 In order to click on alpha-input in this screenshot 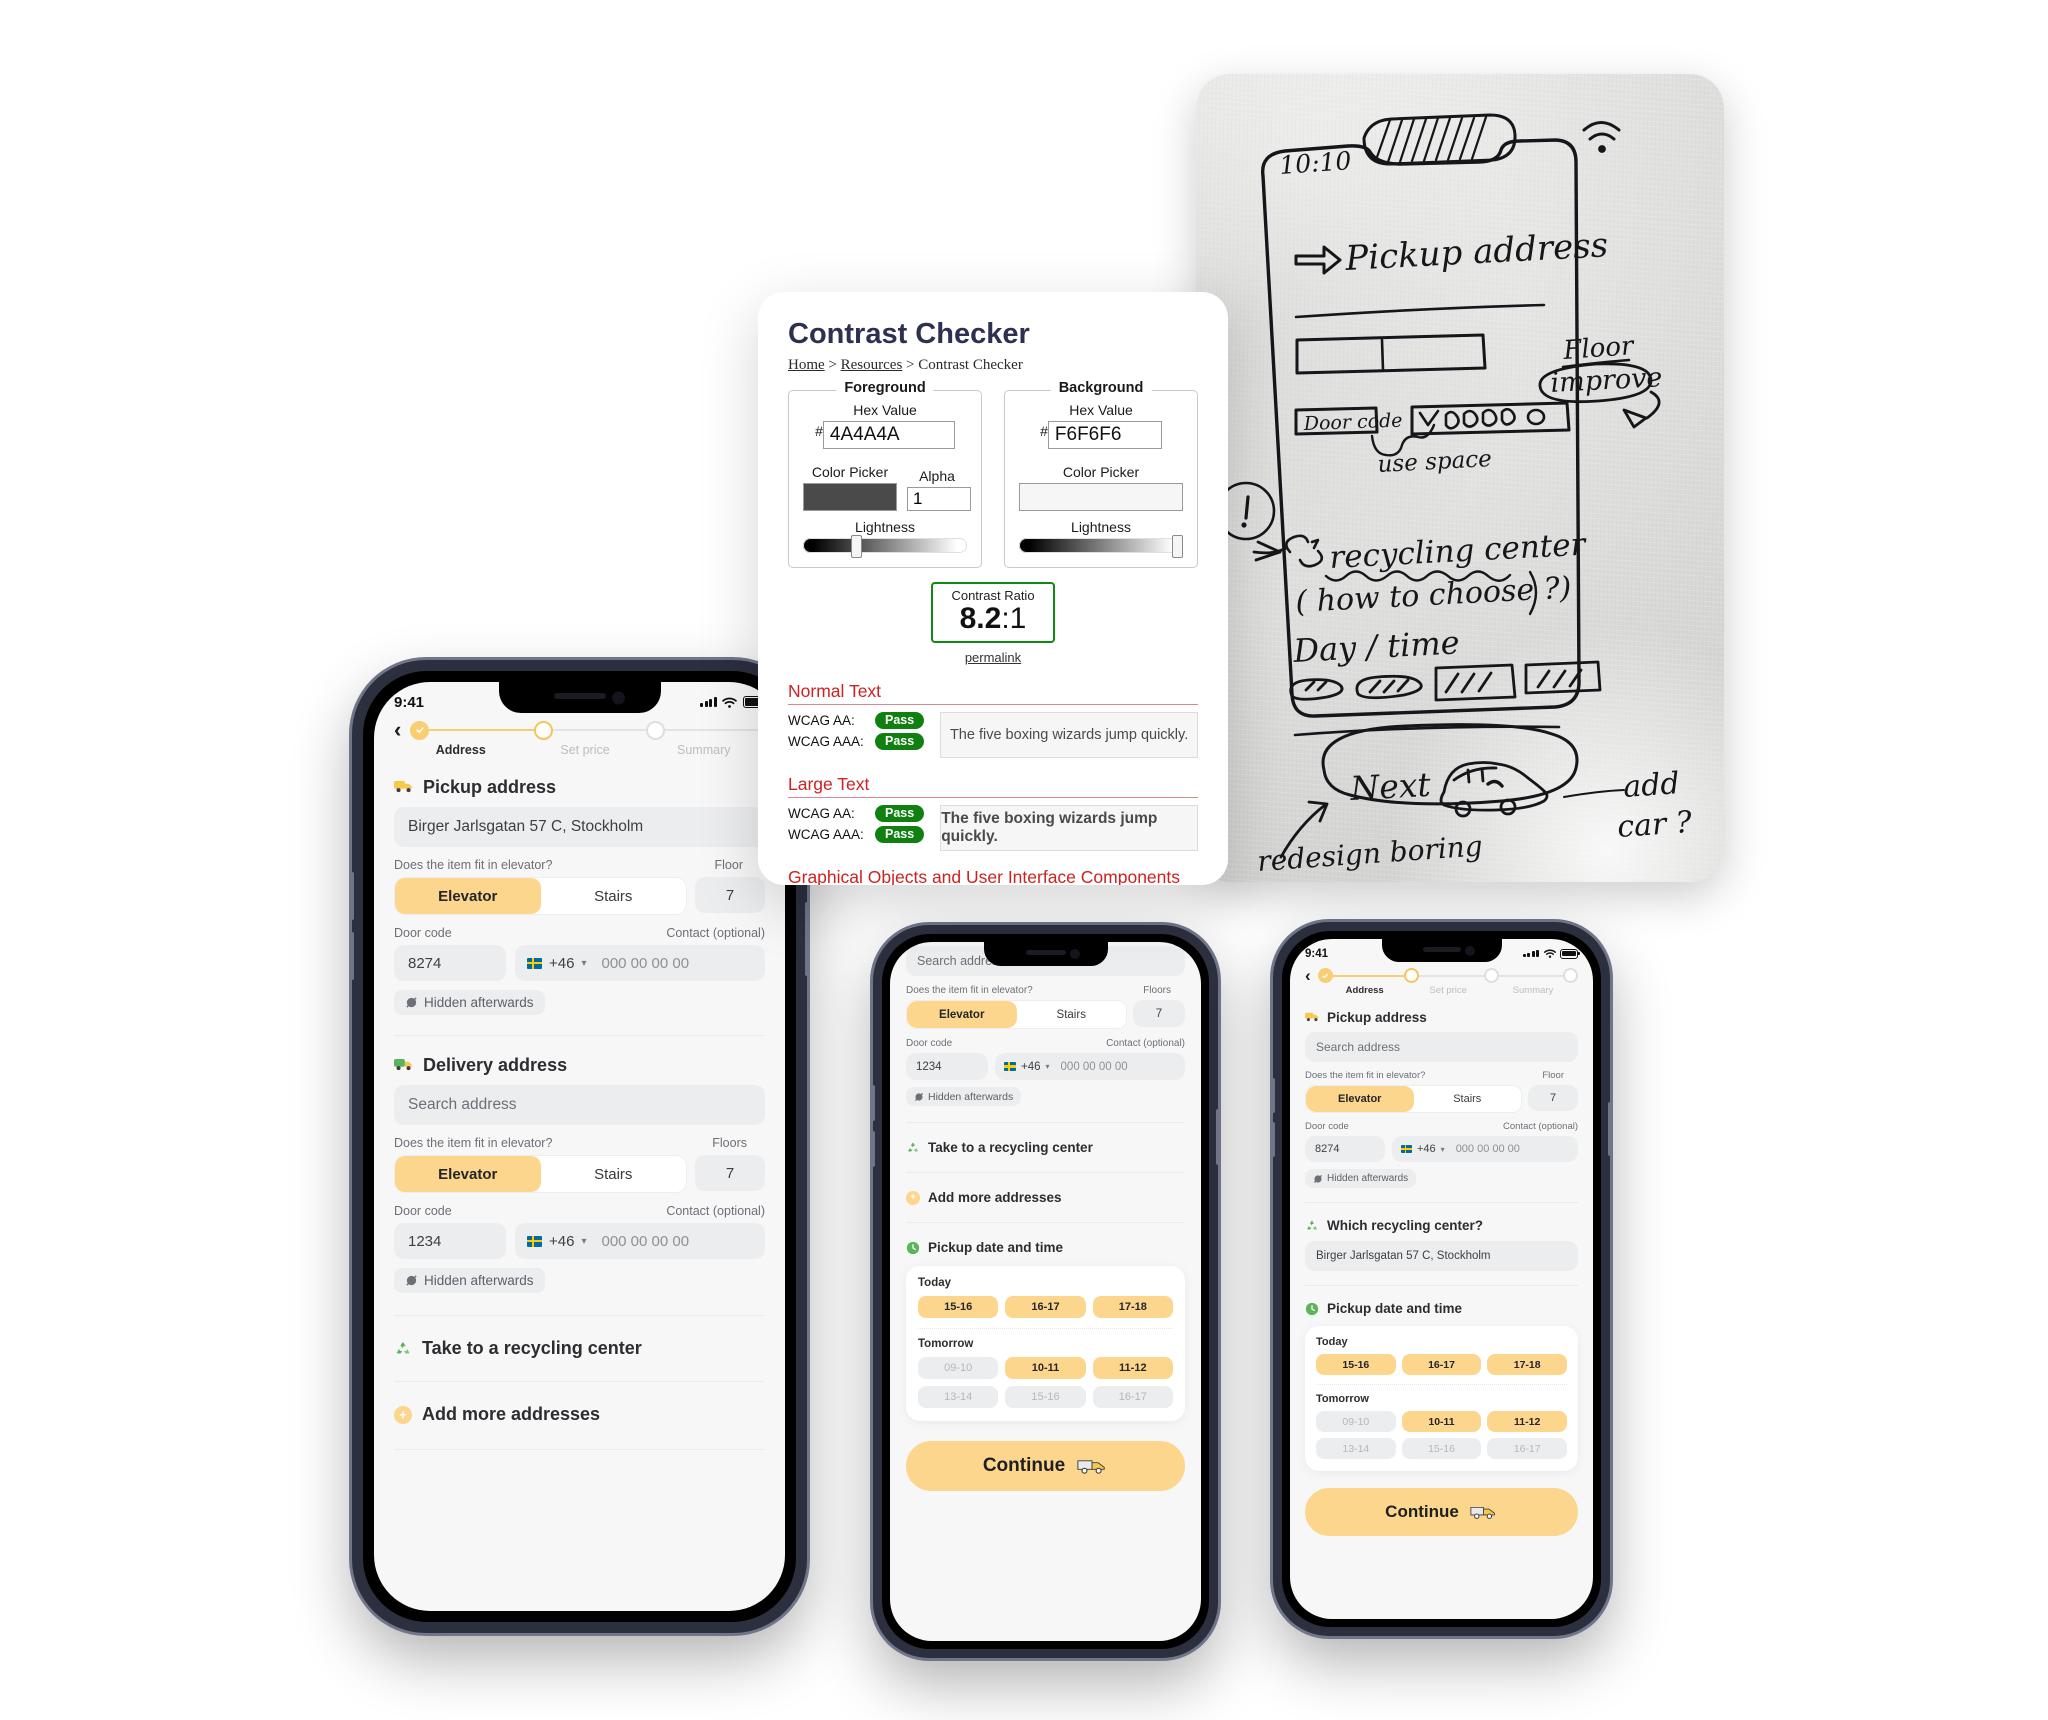, I will do `click(939, 499)`.